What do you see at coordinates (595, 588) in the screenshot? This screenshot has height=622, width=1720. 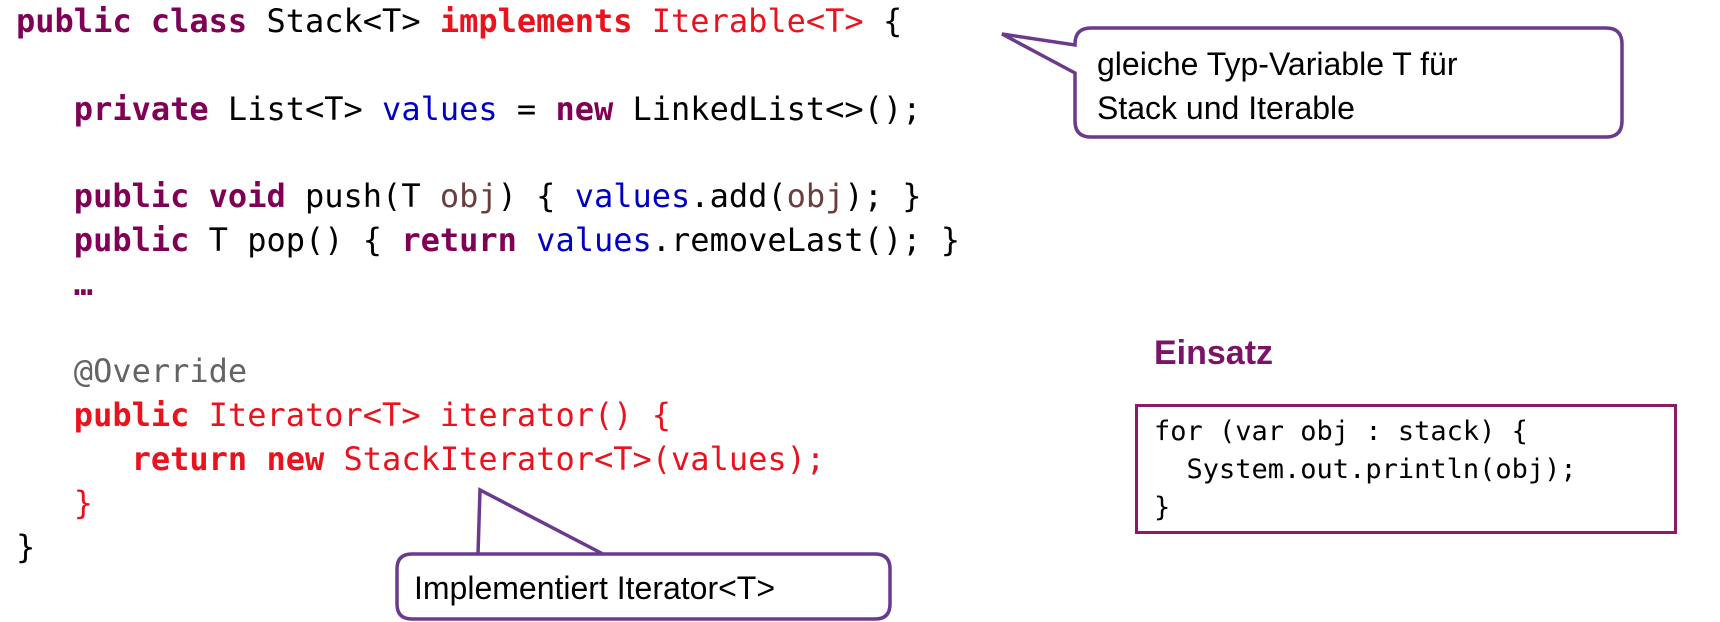 I see `callout-bottom-text: Implementiert Iterator<T>` at bounding box center [595, 588].